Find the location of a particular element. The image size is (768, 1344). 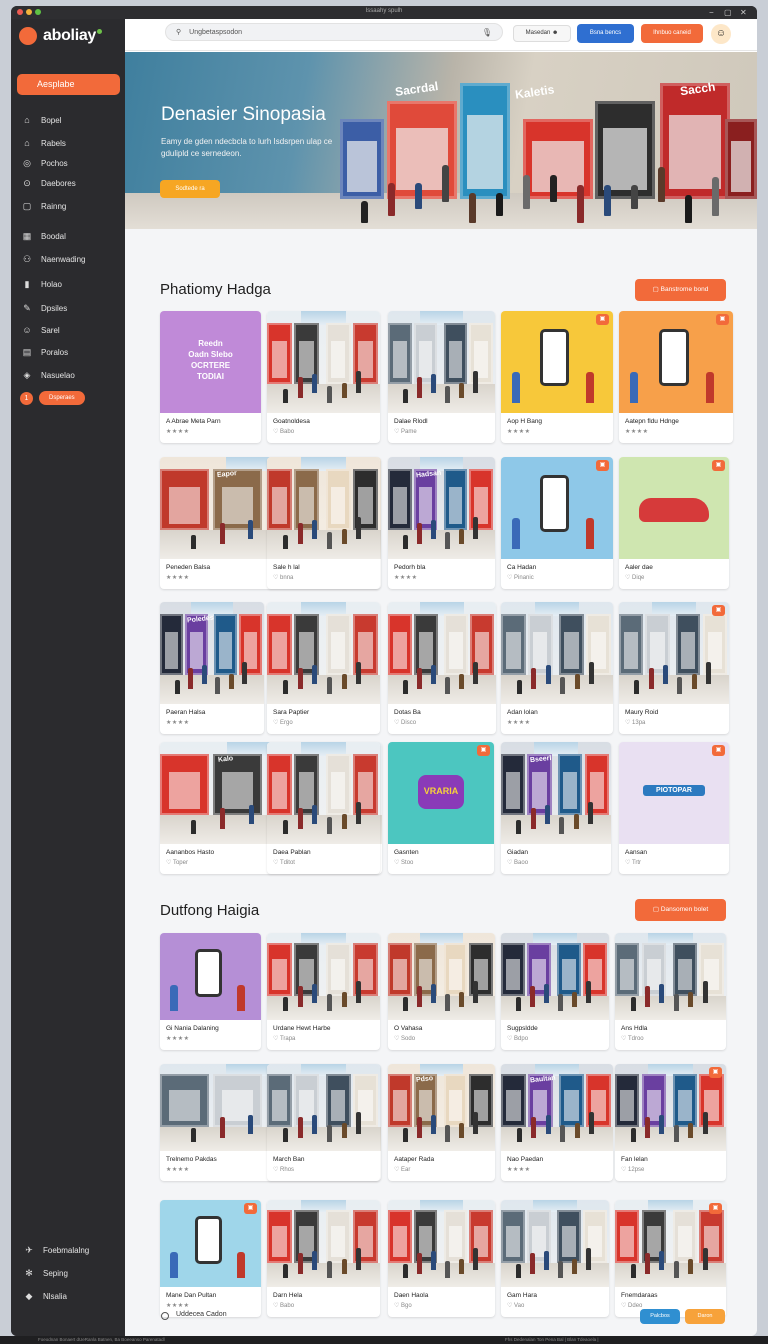

section-title: Phatiomy Hadga is located at coordinates (215, 289).